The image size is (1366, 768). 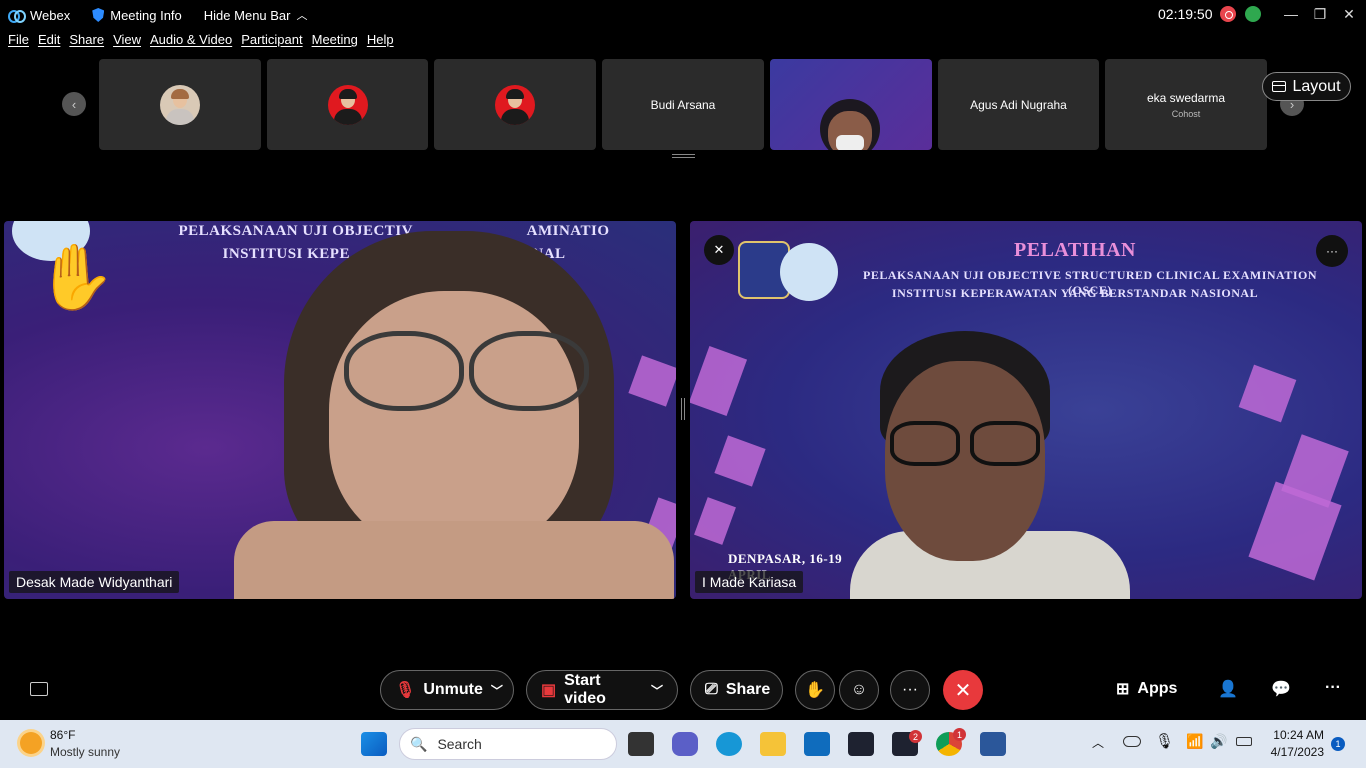 What do you see at coordinates (191, 44) in the screenshot?
I see `menu-audio-video: Audio & Video` at bounding box center [191, 44].